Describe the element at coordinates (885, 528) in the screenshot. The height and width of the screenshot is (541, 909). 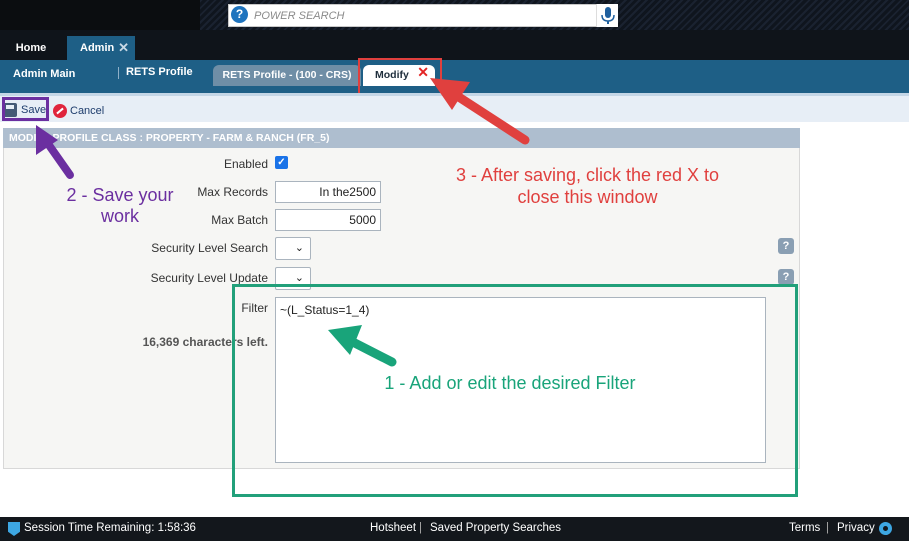
I see `gear-icon` at that location.